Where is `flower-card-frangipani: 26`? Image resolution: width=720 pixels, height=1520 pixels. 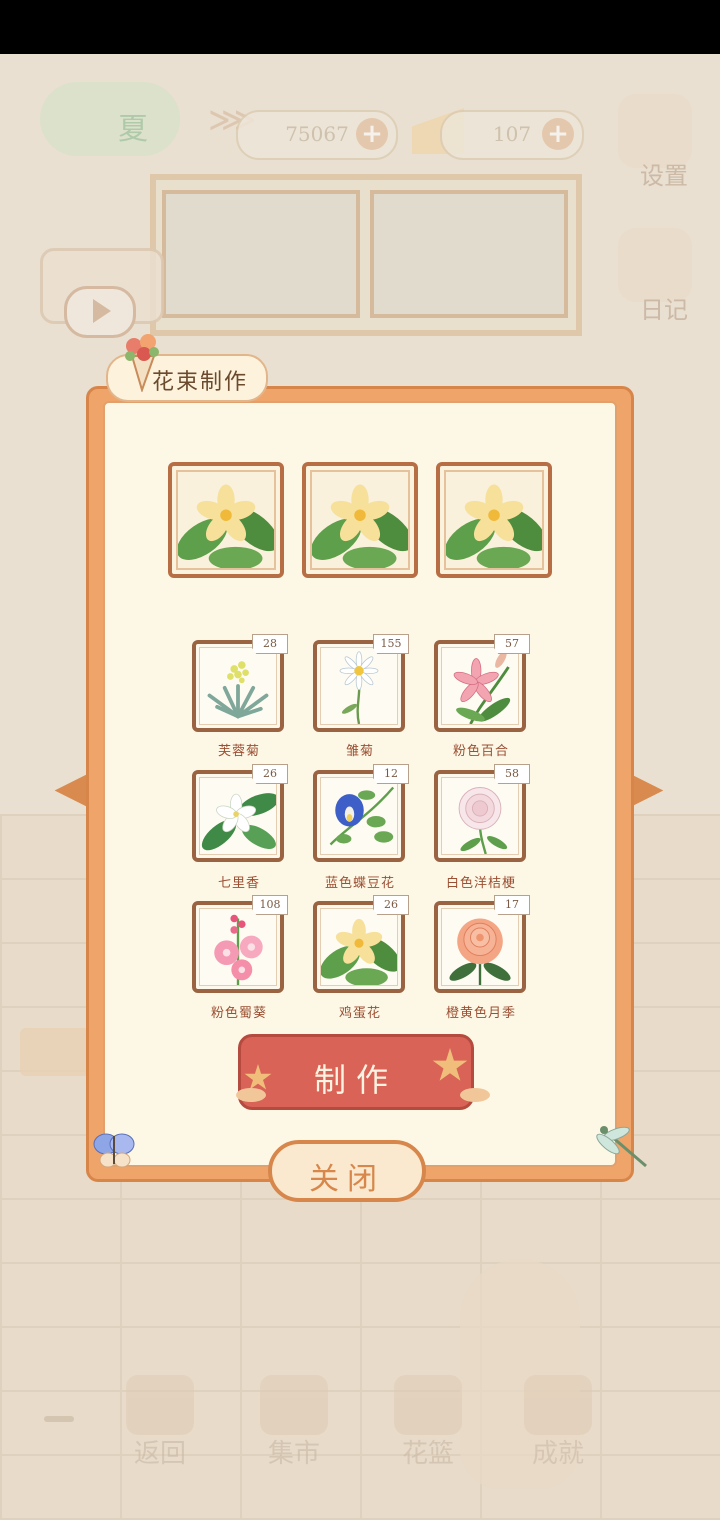 flower-card-frangipani: 26 is located at coordinates (361, 944).